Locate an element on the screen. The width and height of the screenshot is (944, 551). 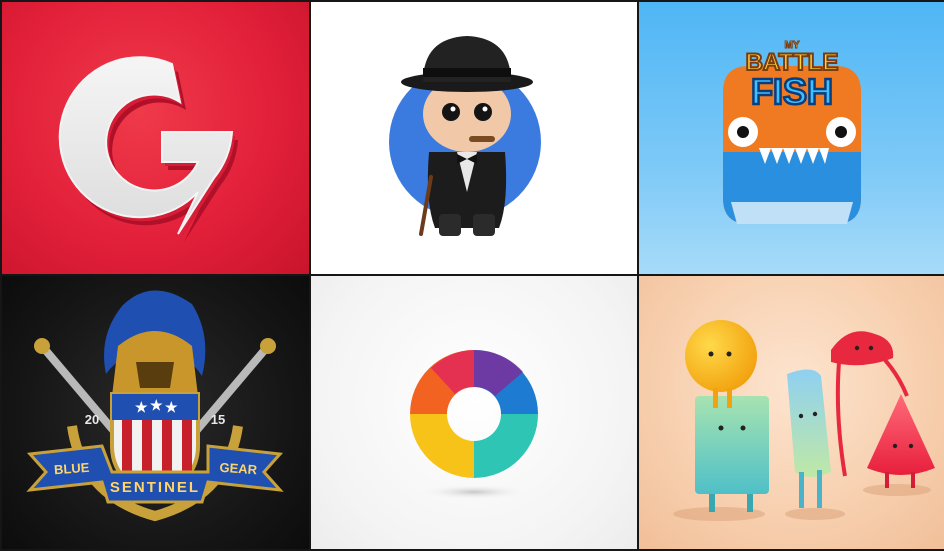
battle-fish-app-icon: MY BATTLE FISH is located at coordinates (792, 132).